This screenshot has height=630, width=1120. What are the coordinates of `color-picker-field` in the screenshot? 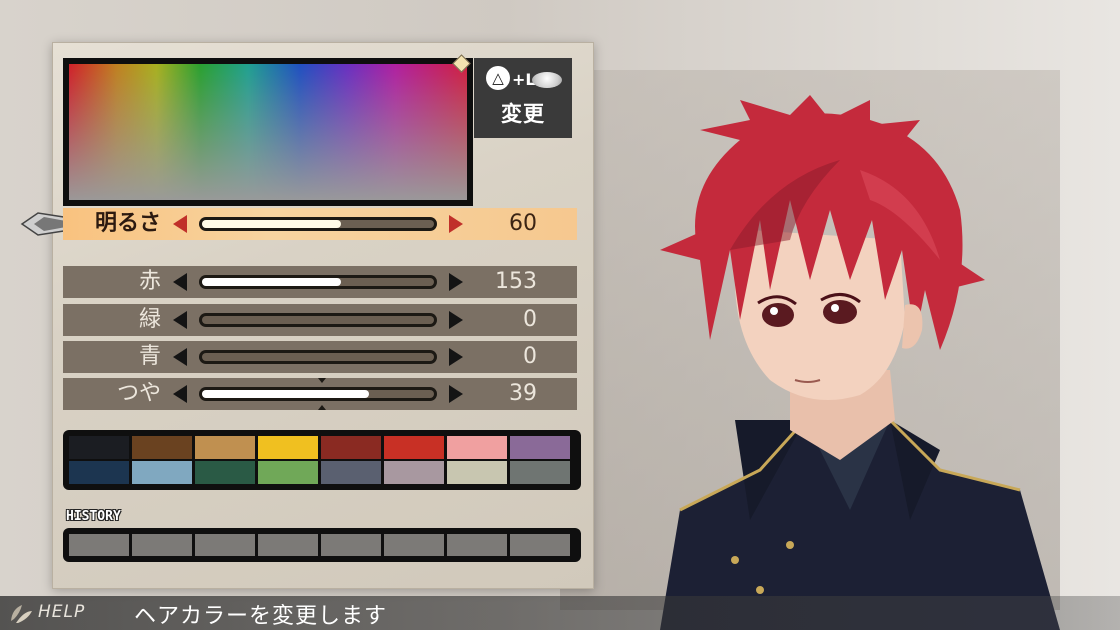 It's located at (268, 132).